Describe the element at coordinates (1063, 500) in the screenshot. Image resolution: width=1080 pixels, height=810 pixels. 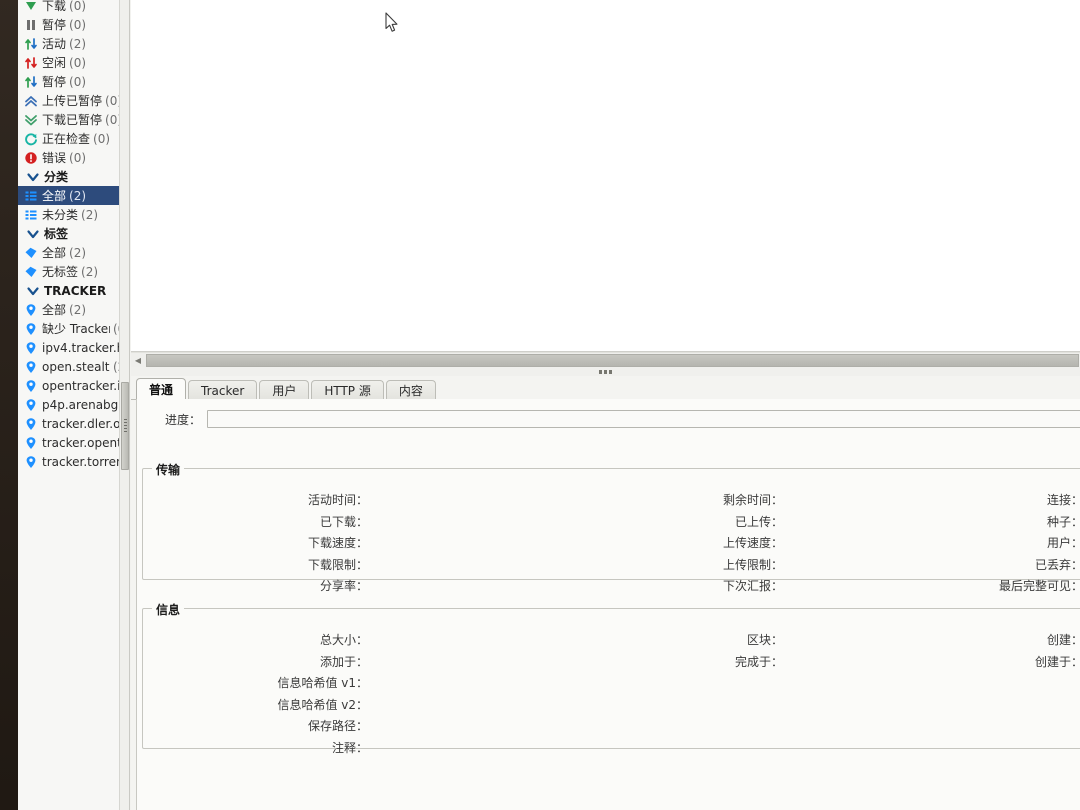
I see `field-label: 连接：` at that location.